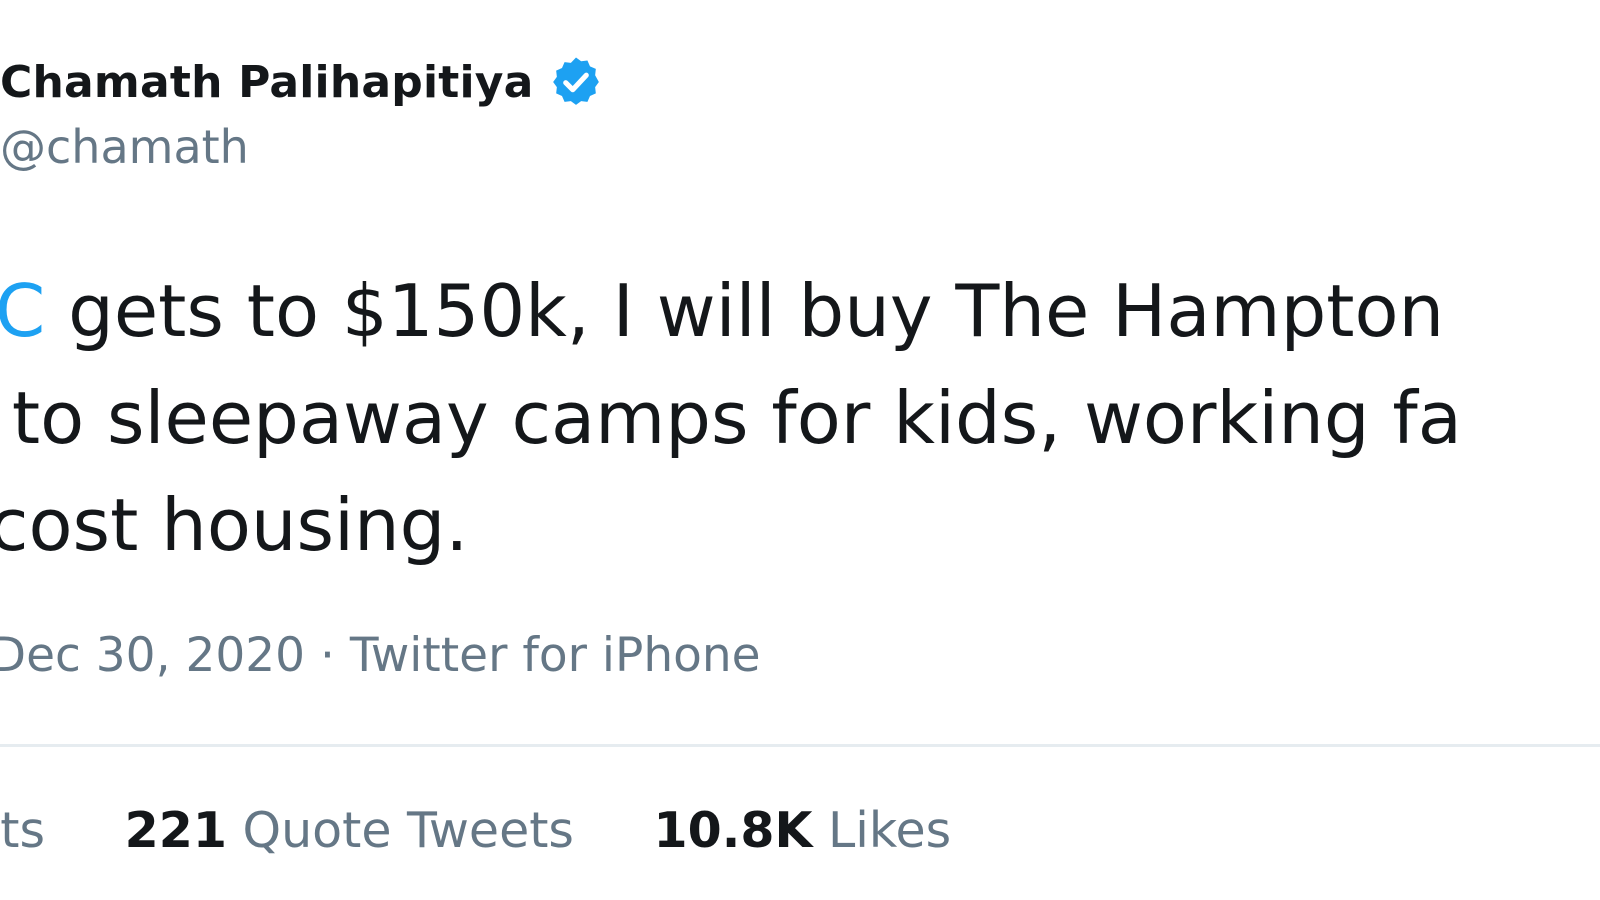 This screenshot has height=900, width=1600. I want to click on likes-stat: 10.8K Likes, so click(803, 830).